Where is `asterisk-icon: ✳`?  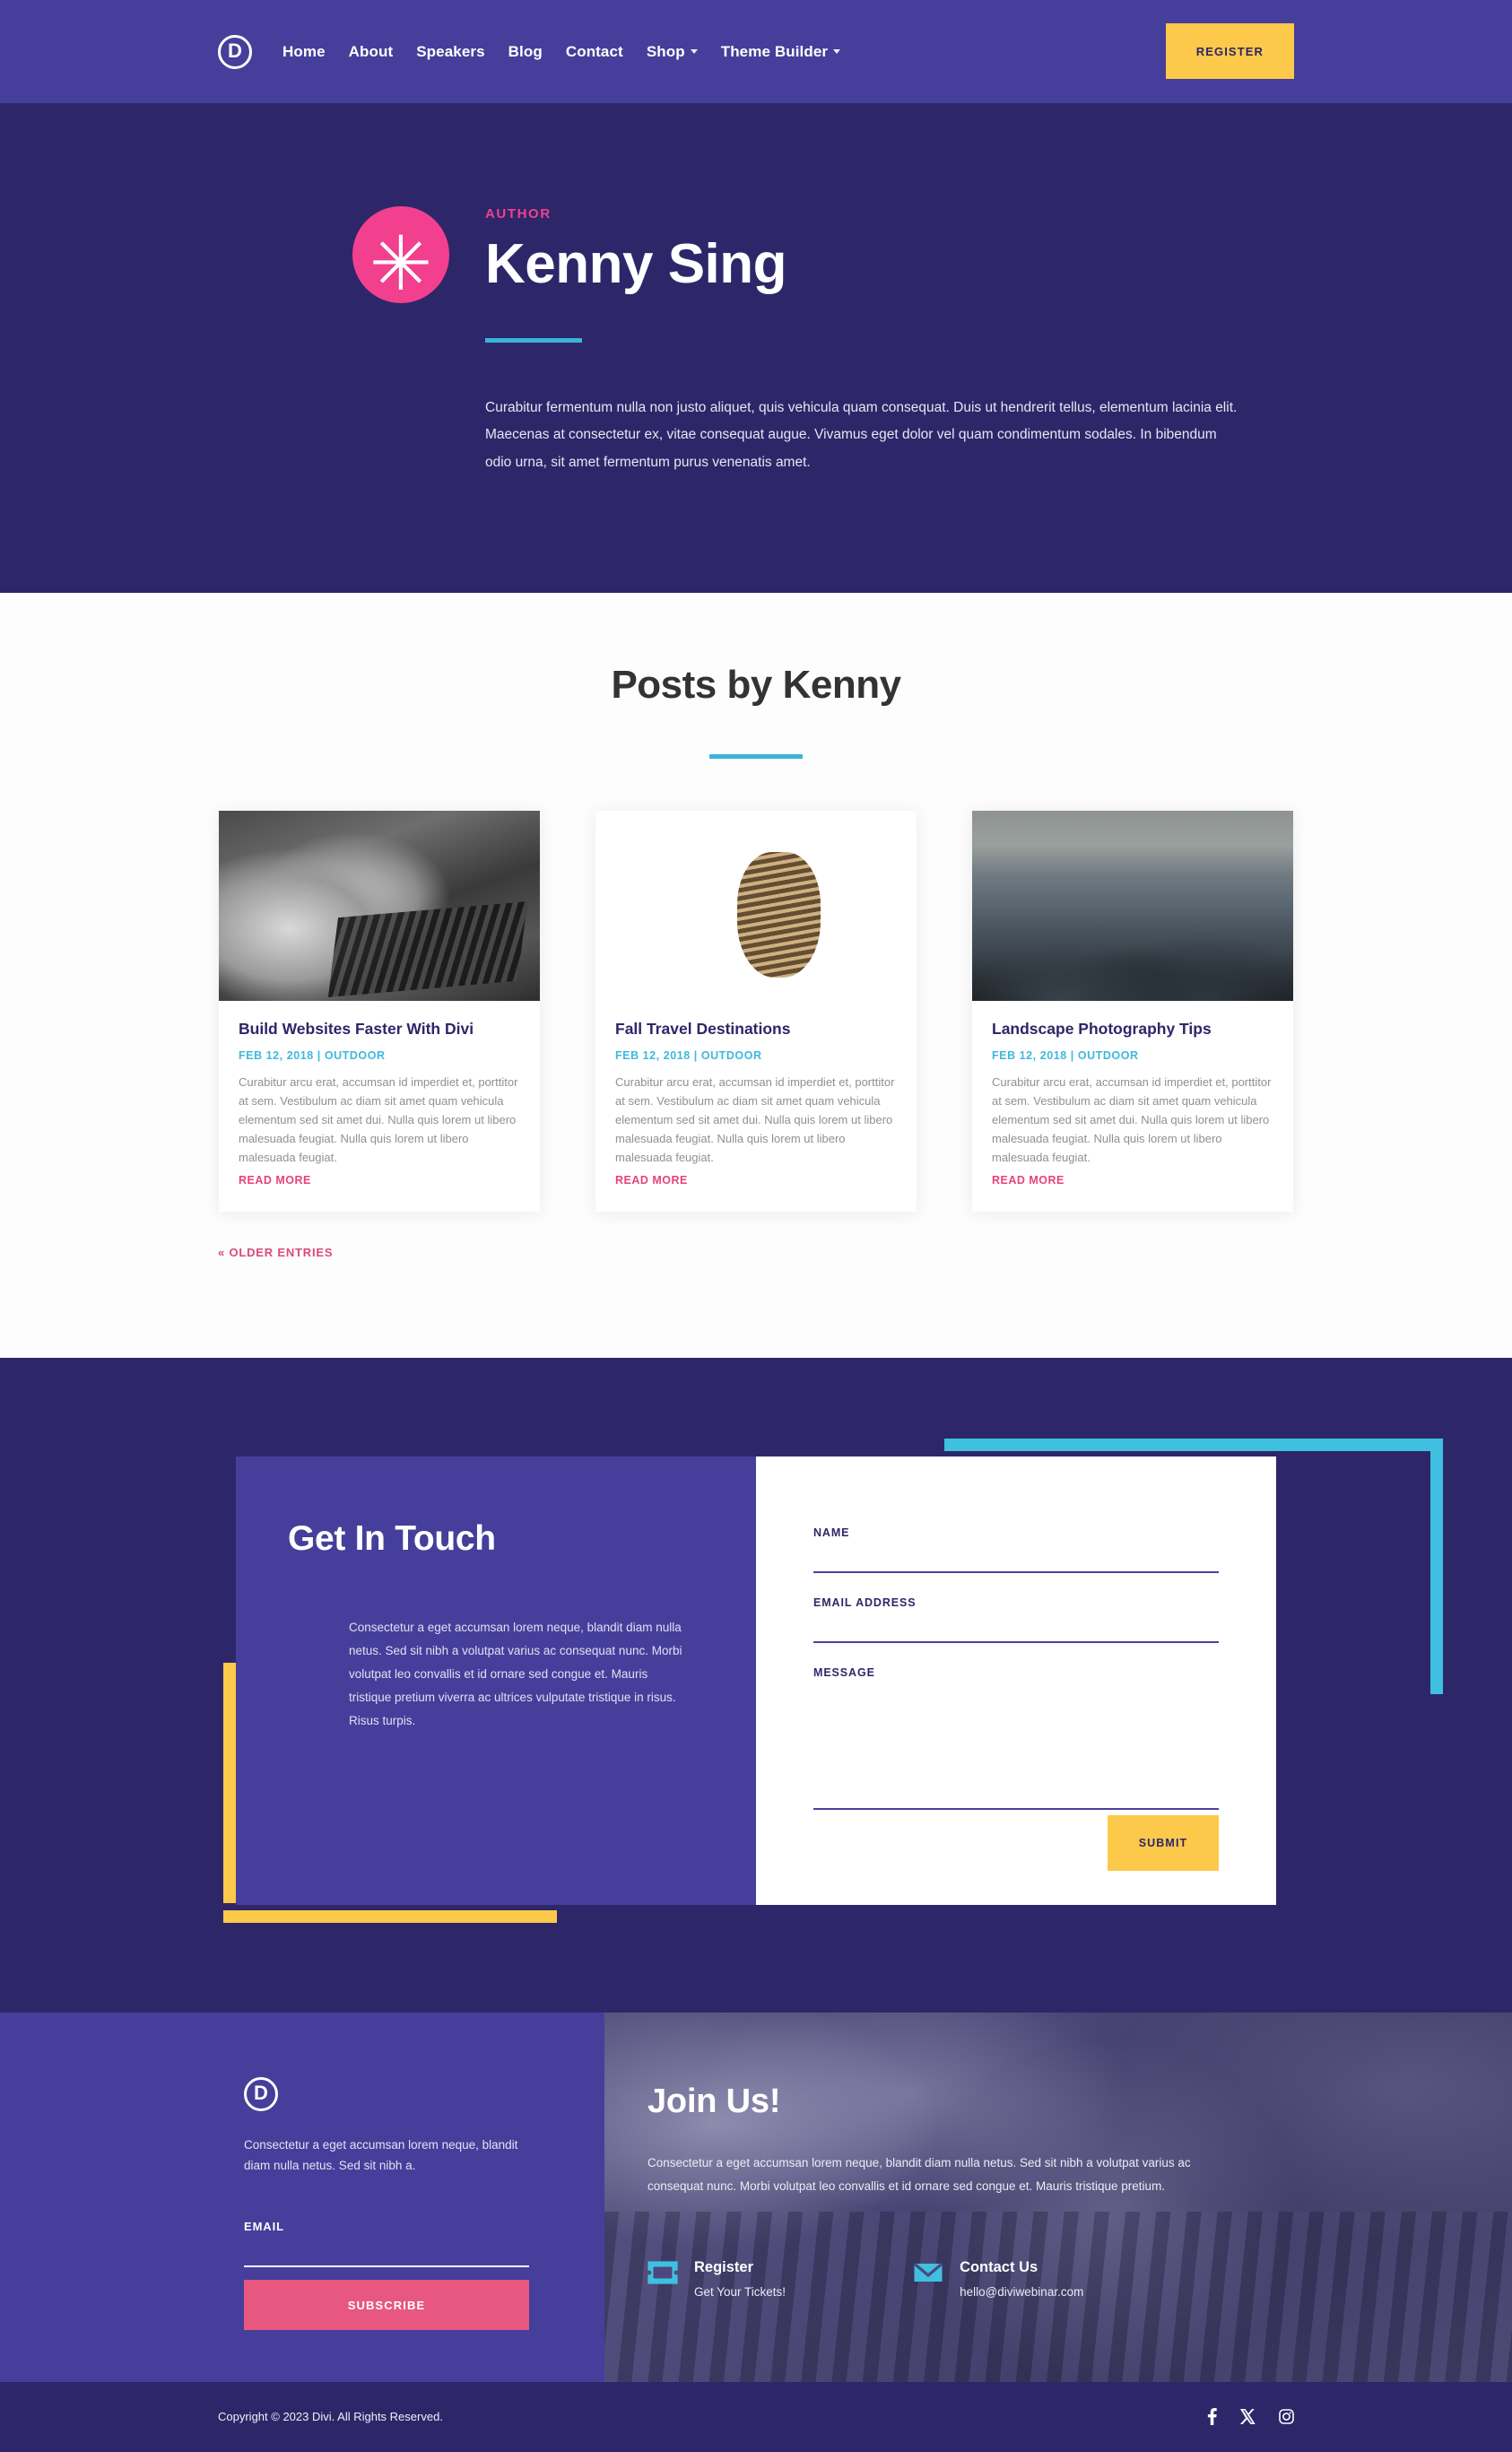 asterisk-icon: ✳ is located at coordinates (401, 263).